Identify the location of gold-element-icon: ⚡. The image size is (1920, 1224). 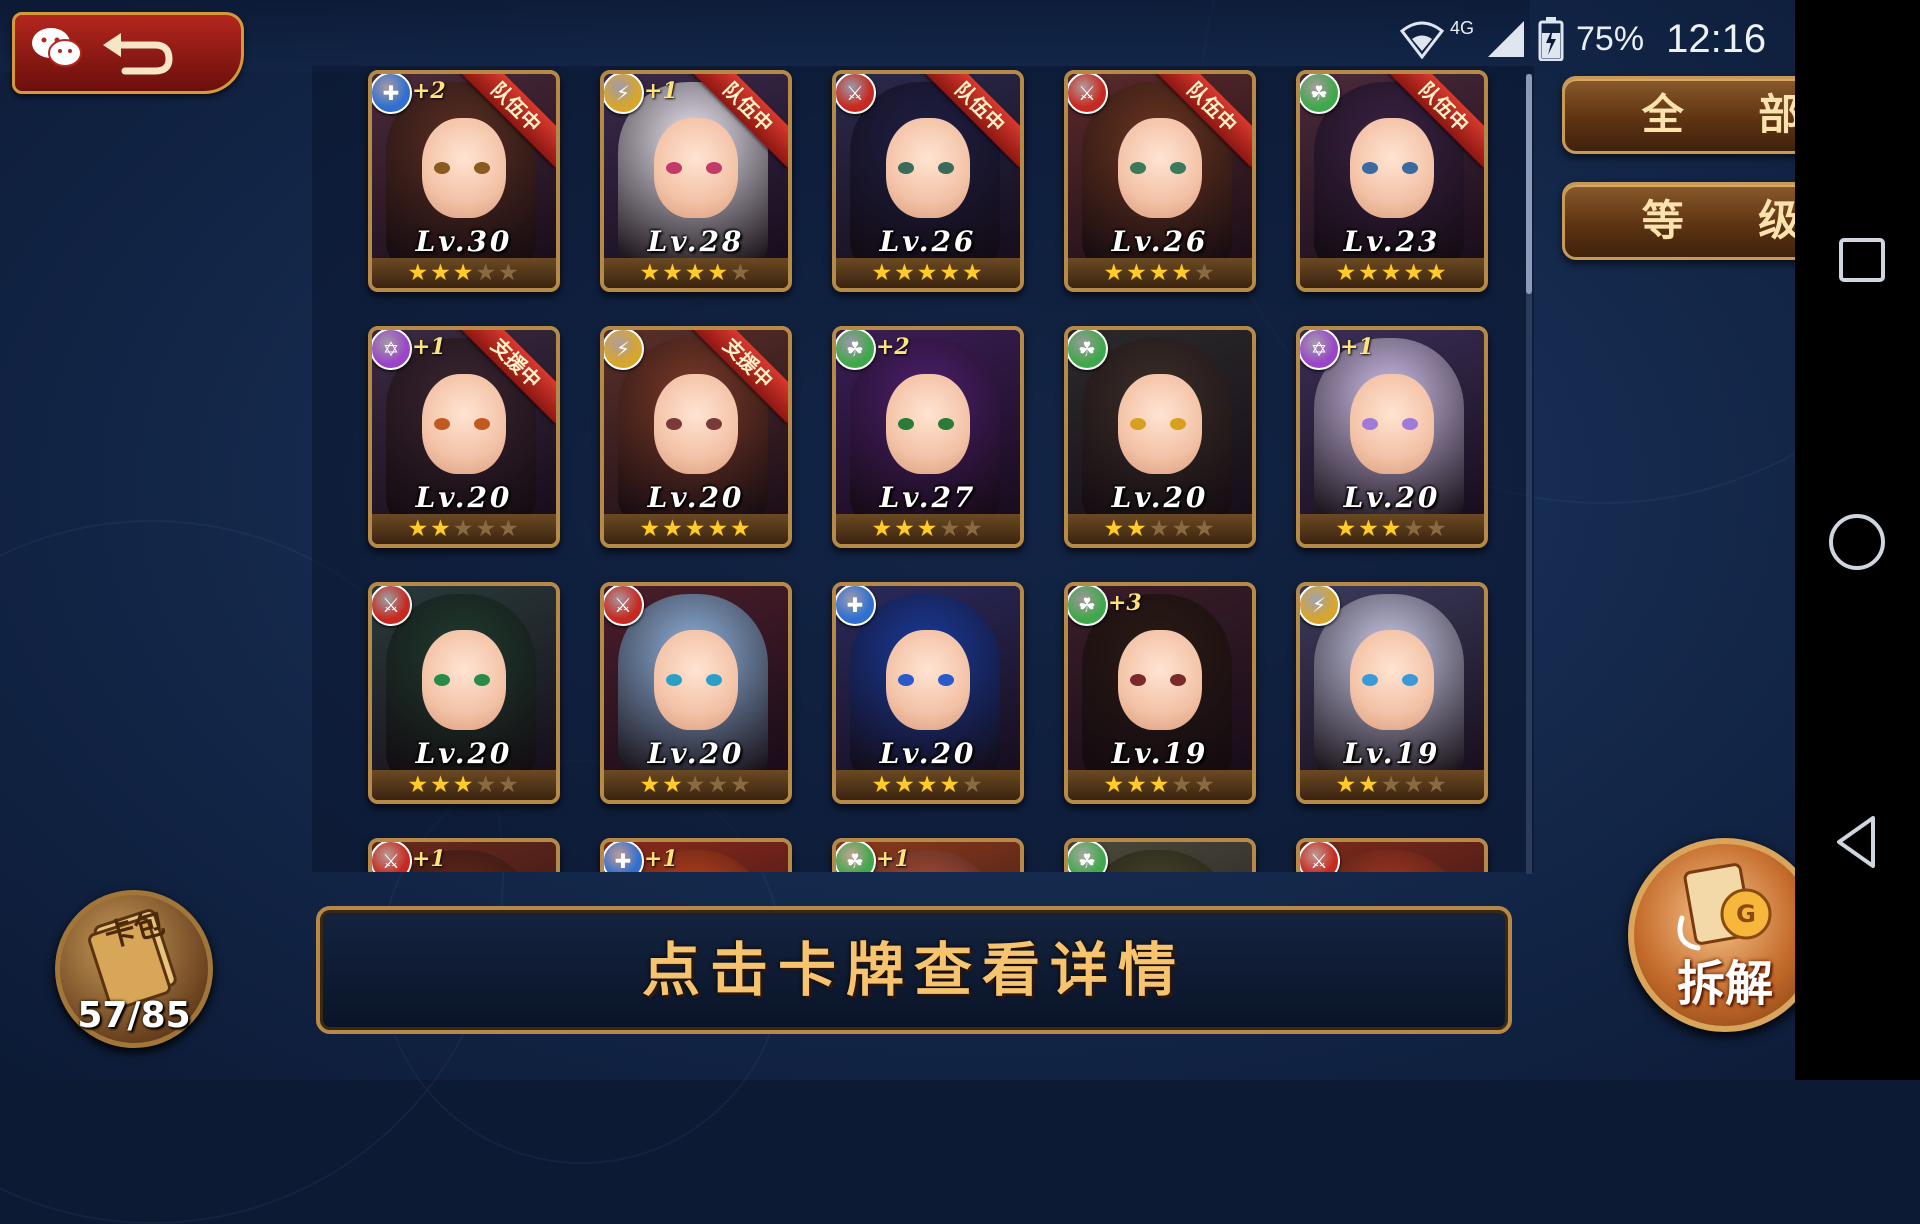
(624, 350).